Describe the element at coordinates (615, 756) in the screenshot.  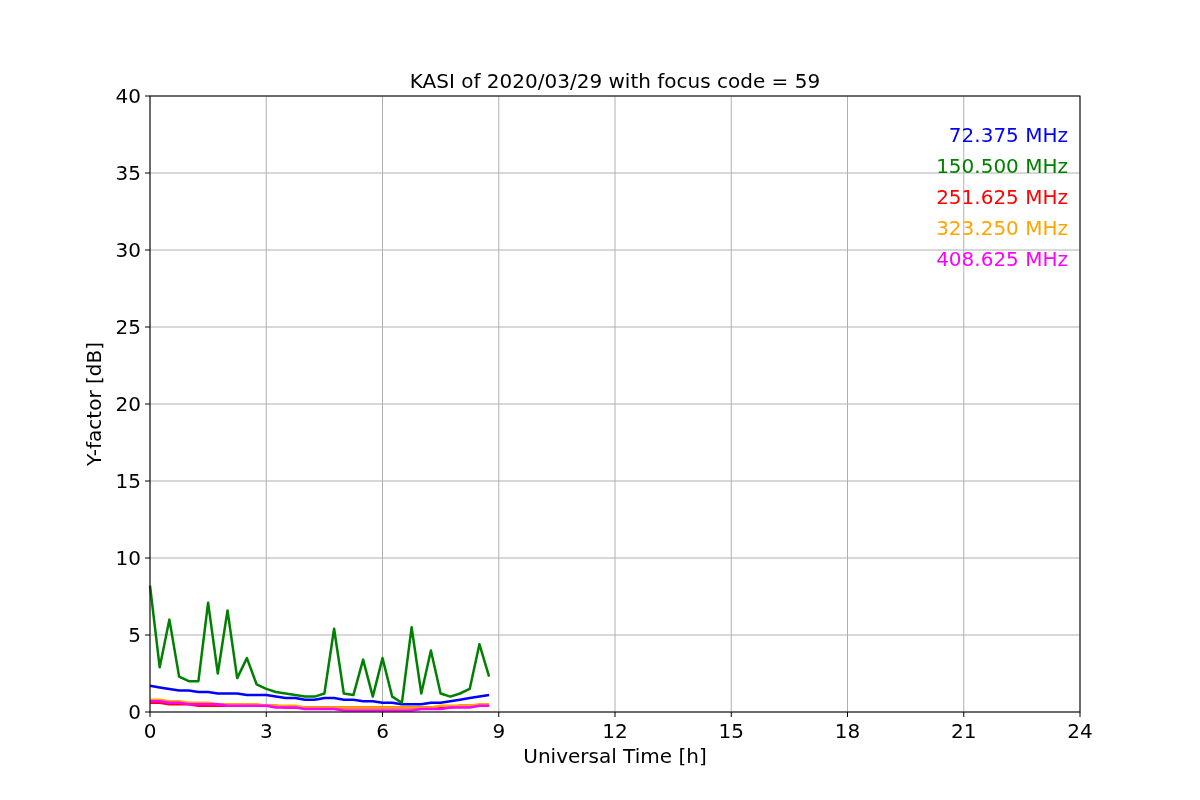
I see `x-axis-label: Universal Time [h]` at that location.